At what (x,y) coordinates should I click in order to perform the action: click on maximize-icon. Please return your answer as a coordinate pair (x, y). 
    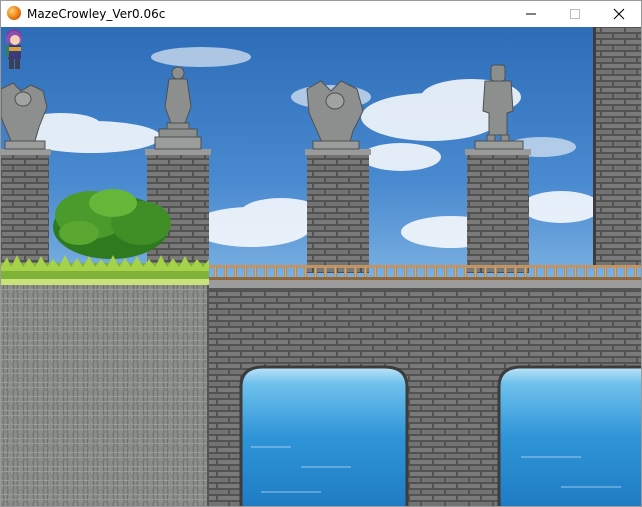
    Looking at the image, I should click on (575, 14).